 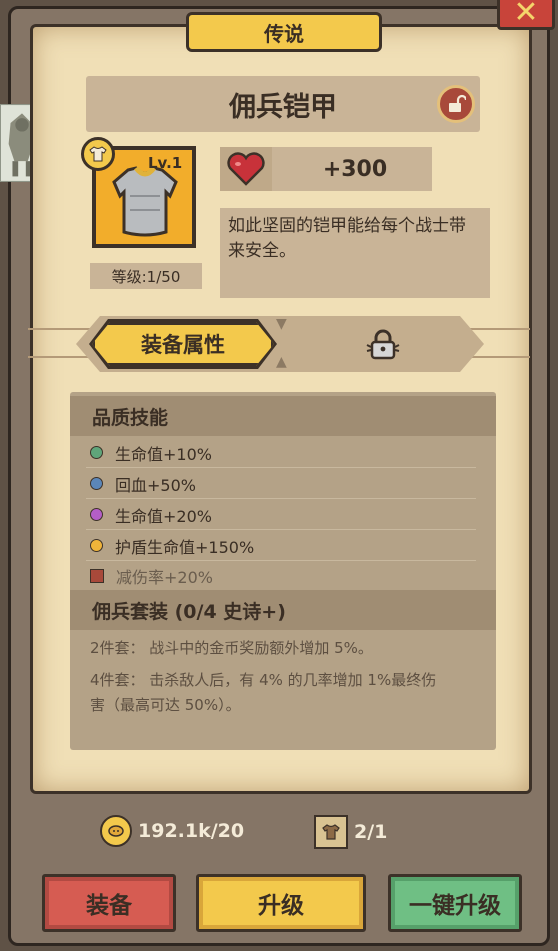 I want to click on scroll-amount: 2/1, so click(x=371, y=832).